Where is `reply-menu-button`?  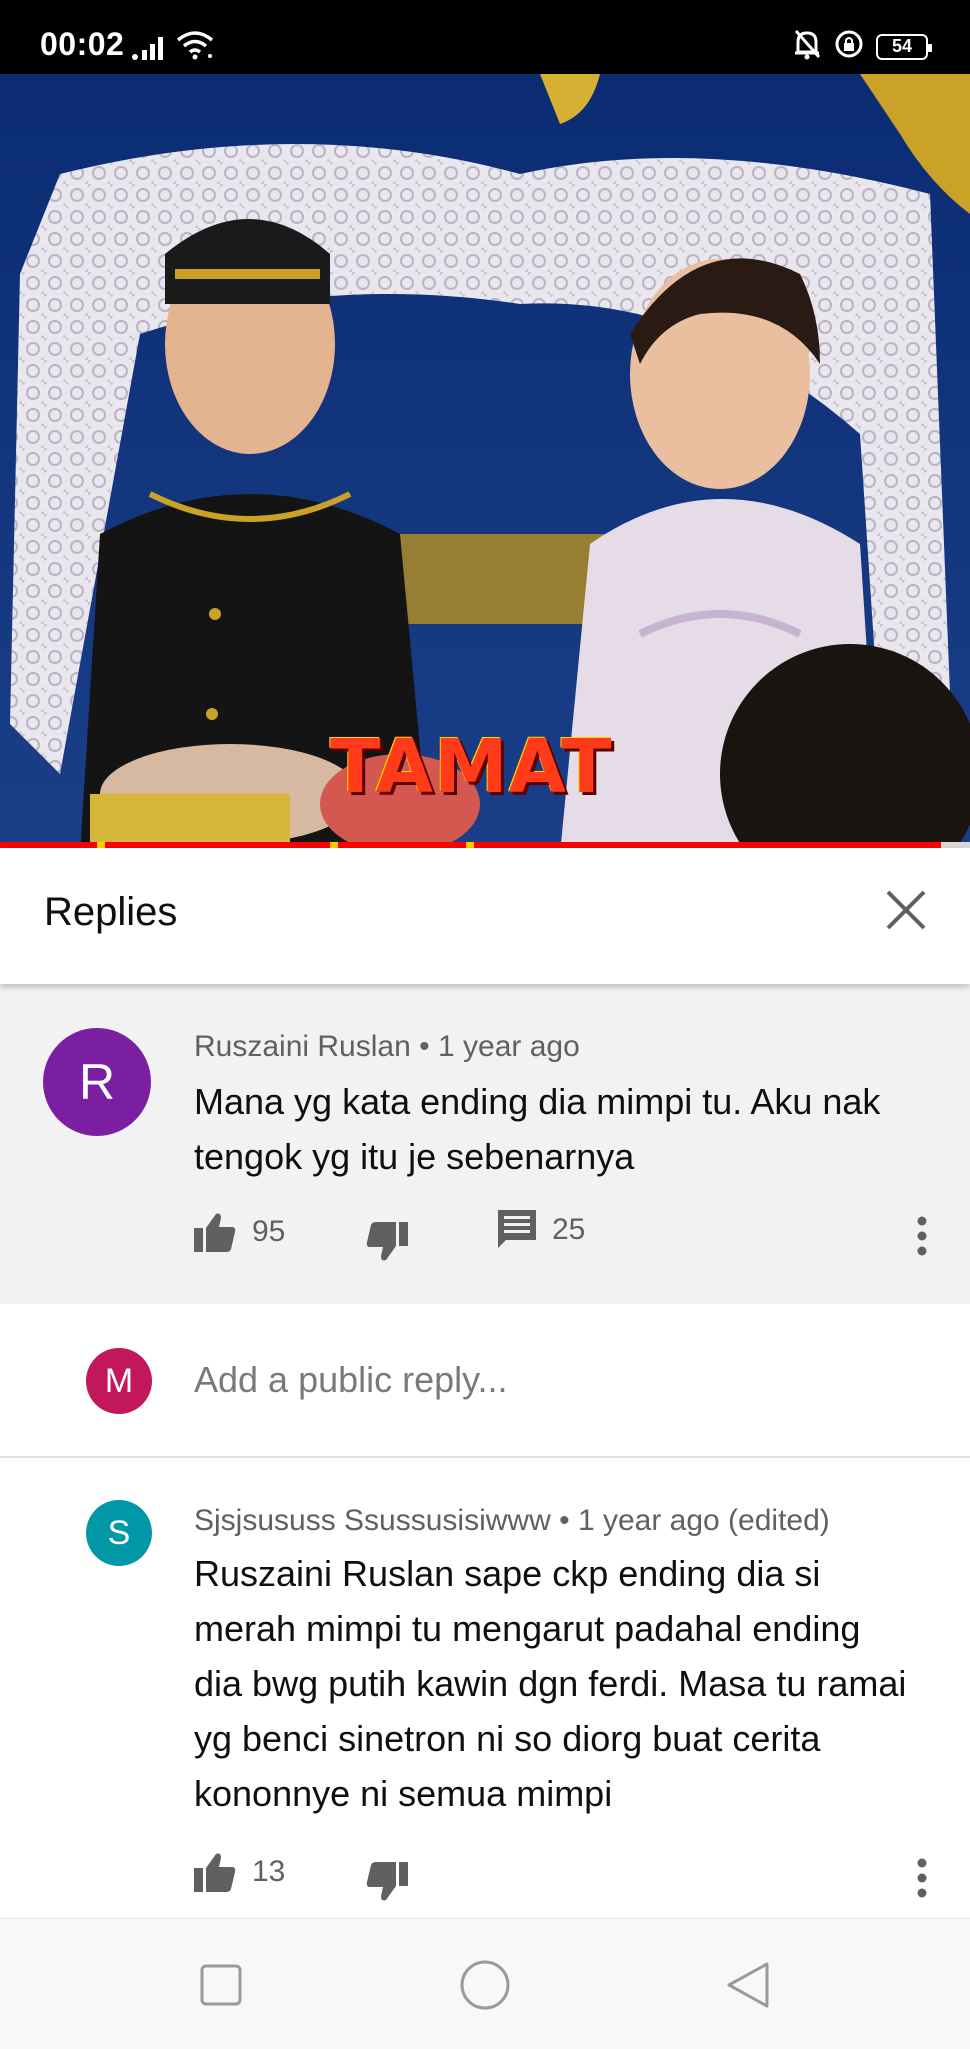
reply-menu-button is located at coordinates (922, 1878).